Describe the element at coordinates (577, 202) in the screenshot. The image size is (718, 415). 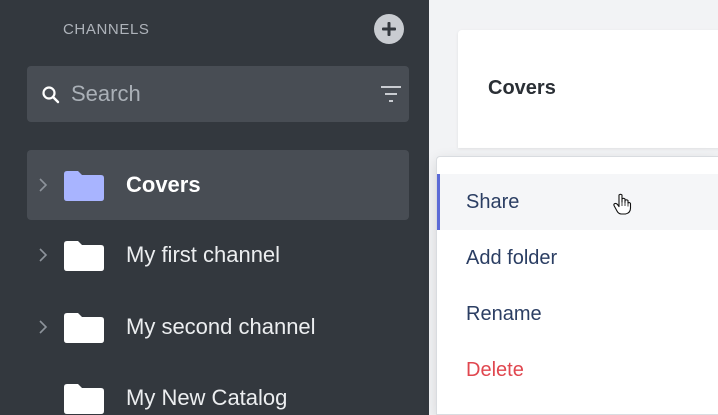
I see `menu-item-share: Share` at that location.